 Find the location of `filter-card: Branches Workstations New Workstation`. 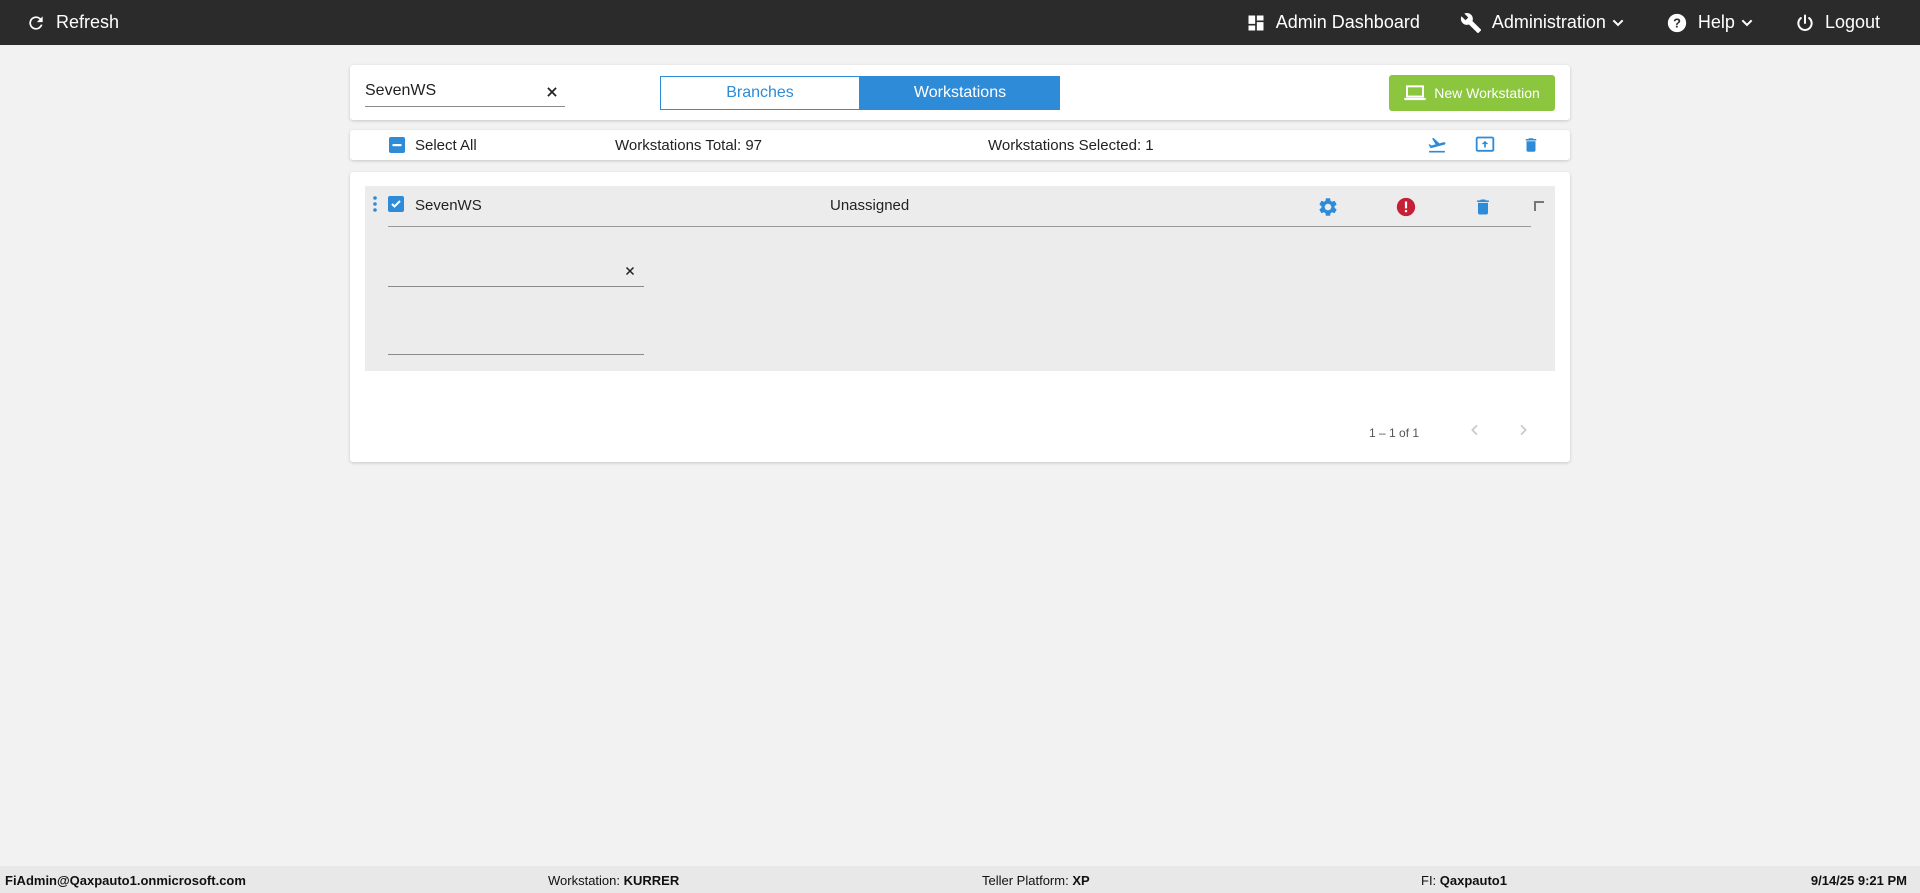

filter-card: Branches Workstations New Workstation is located at coordinates (960, 92).